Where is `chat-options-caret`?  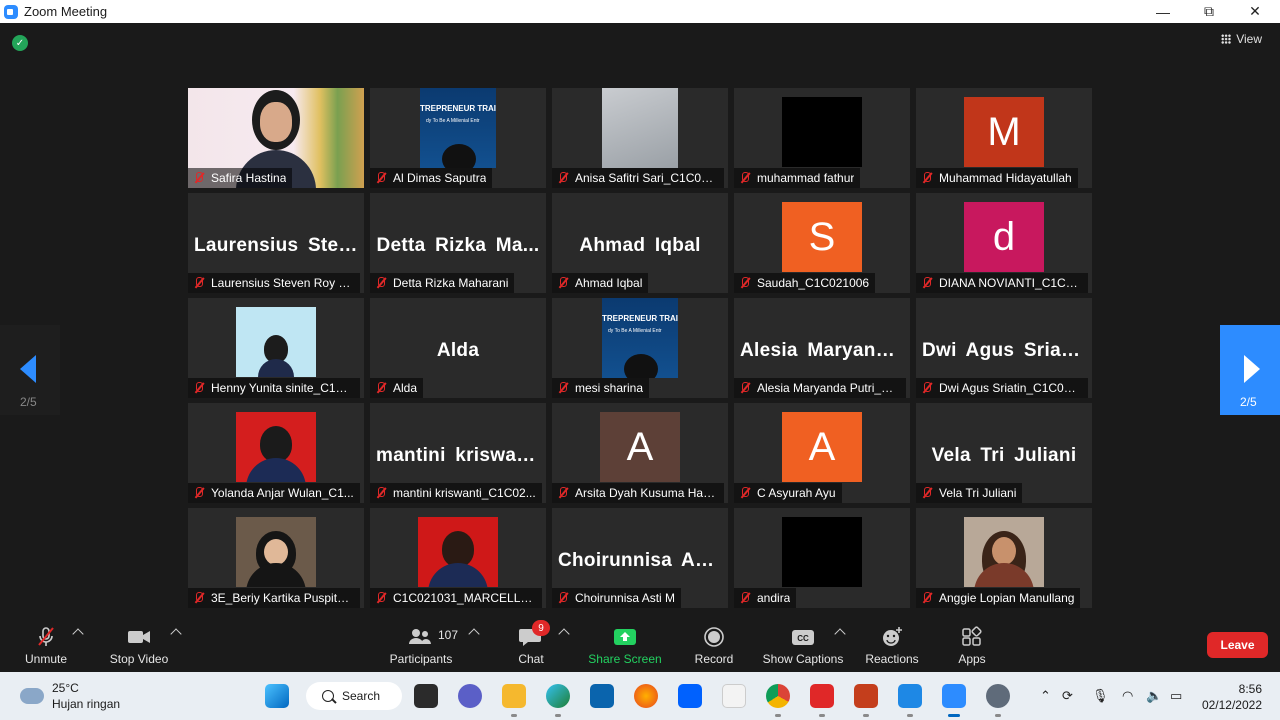 chat-options-caret is located at coordinates (564, 634).